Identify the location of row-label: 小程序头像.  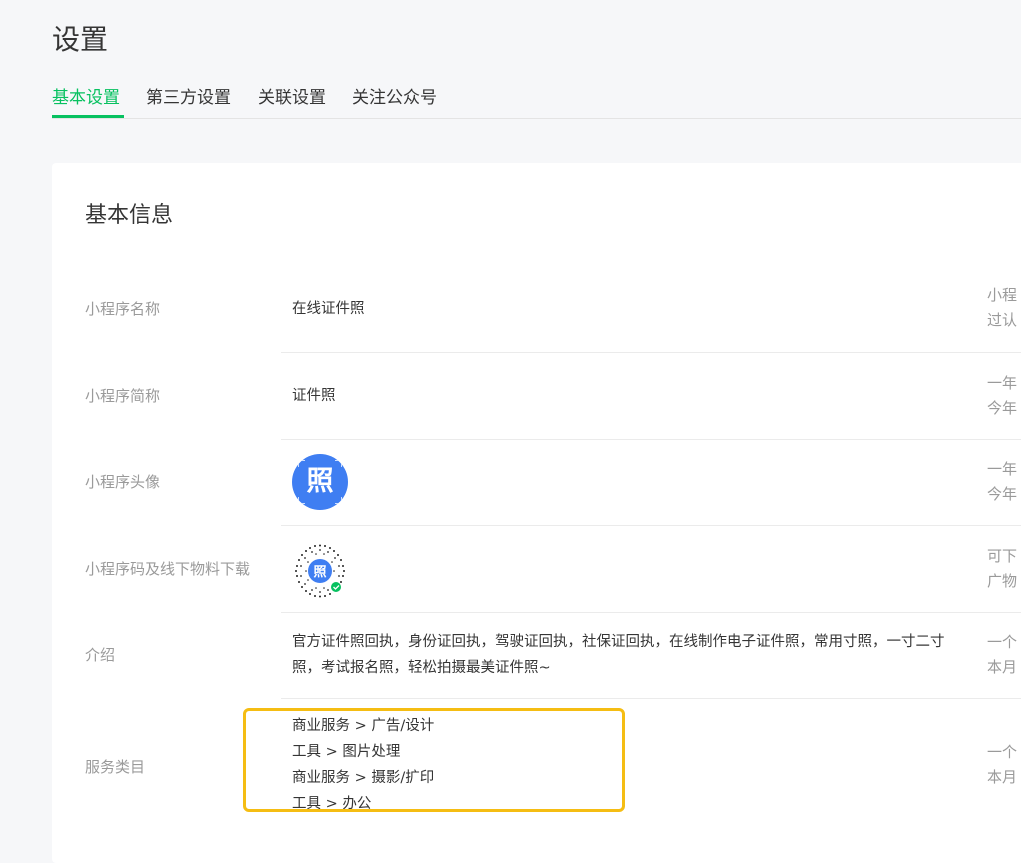
(123, 482).